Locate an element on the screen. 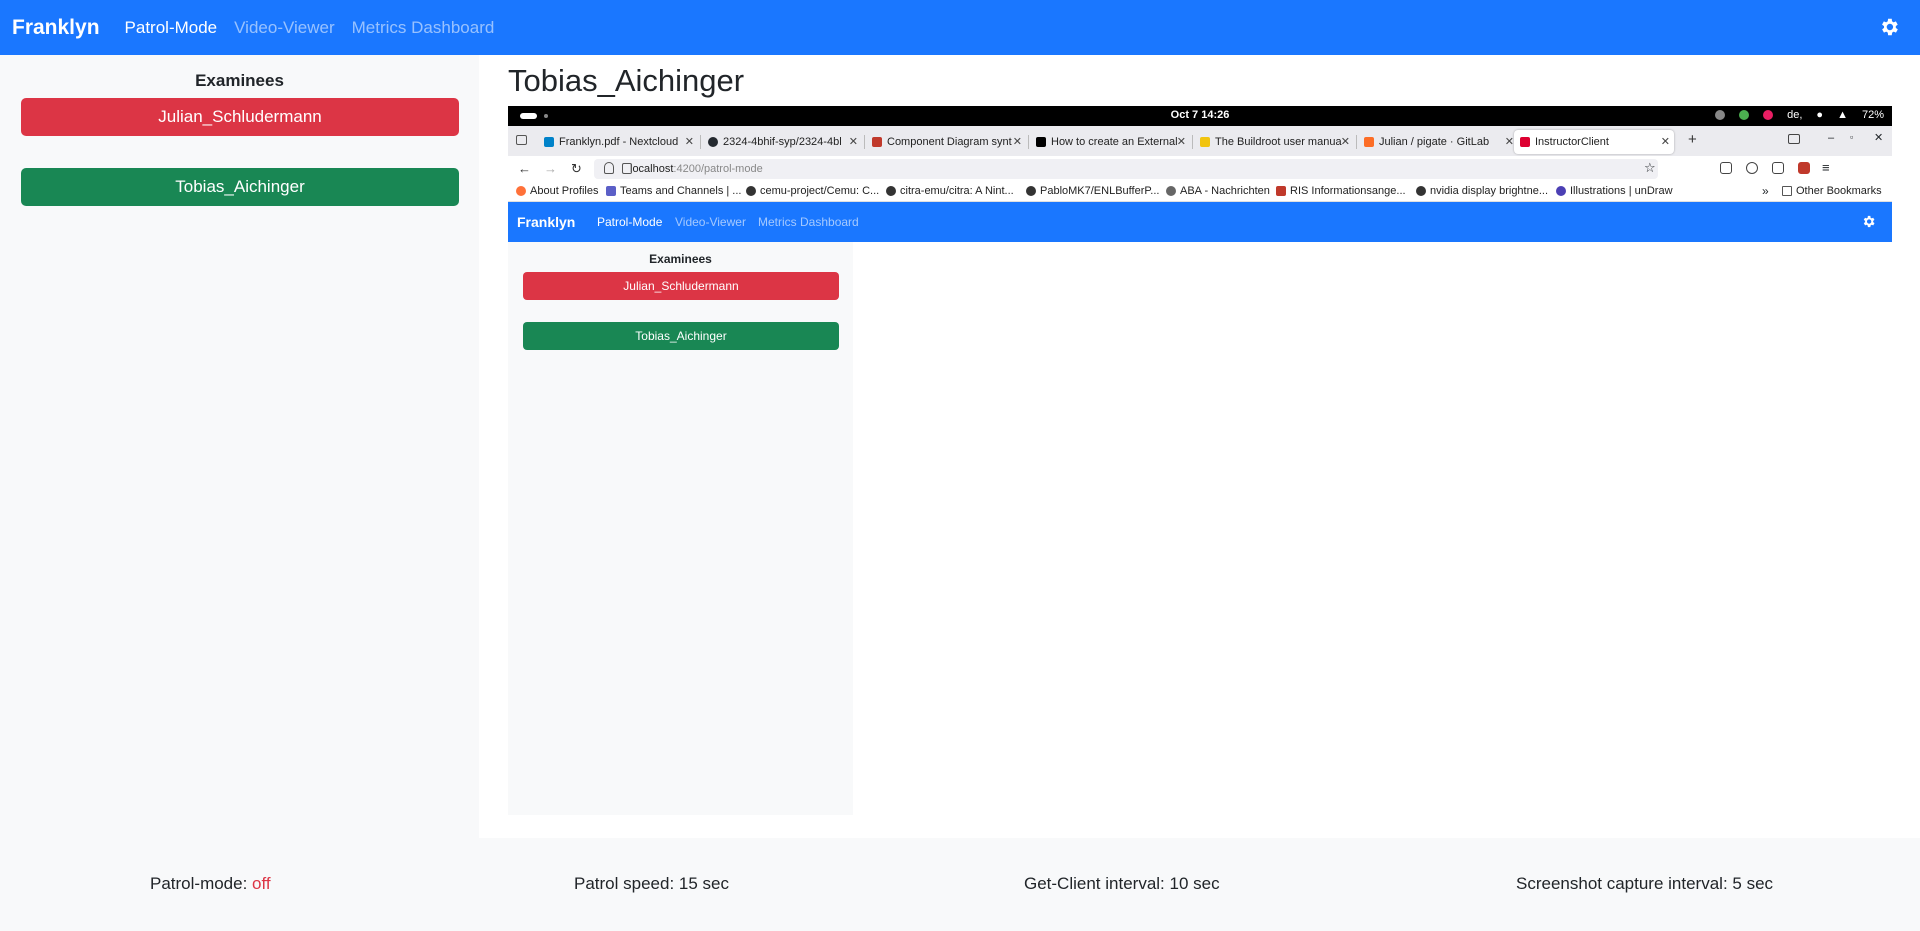  ublock-icon is located at coordinates (1804, 168).